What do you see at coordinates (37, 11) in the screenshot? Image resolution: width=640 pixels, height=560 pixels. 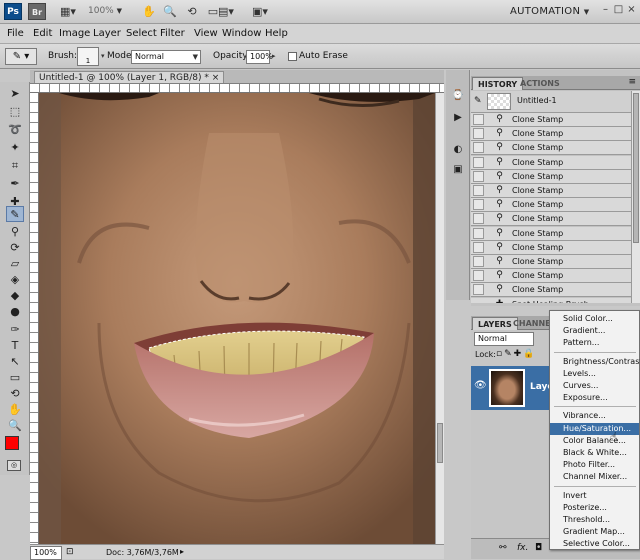 I see `bridge-button: Br` at bounding box center [37, 11].